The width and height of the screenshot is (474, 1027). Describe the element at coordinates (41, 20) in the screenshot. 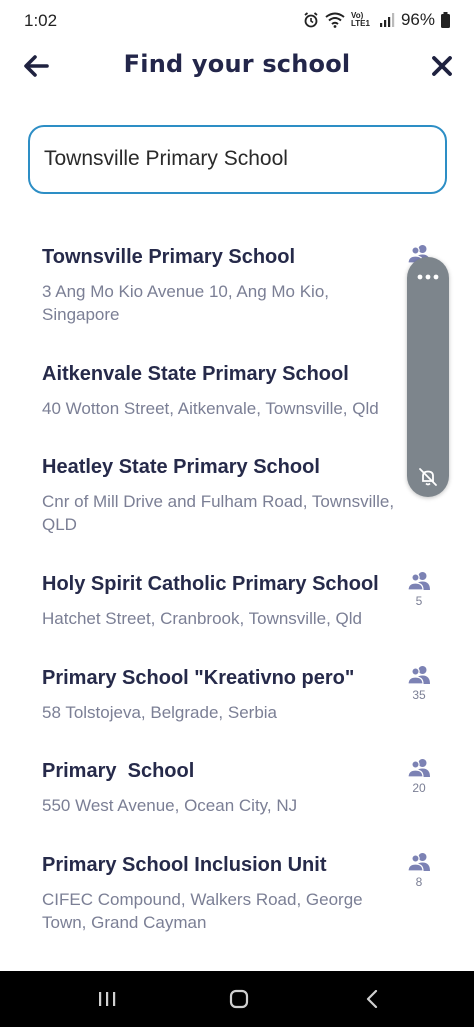

I see `status-time: 1:02` at that location.